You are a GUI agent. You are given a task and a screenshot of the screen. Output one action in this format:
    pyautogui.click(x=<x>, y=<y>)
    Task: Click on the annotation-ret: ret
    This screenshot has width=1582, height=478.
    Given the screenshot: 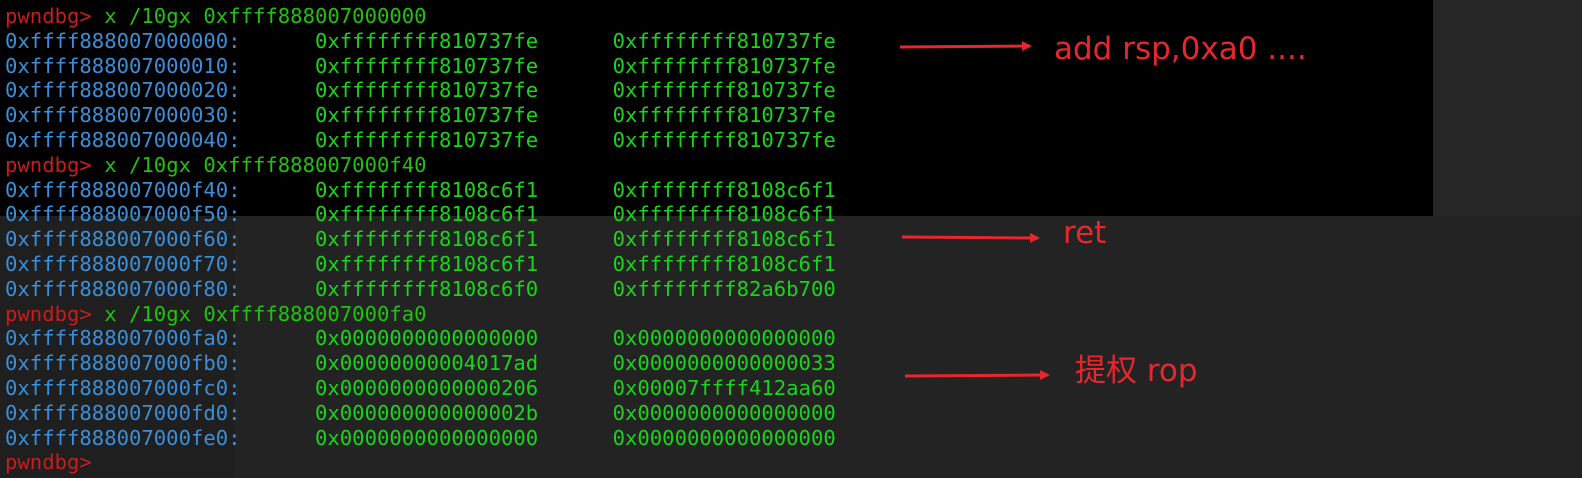 What is the action you would take?
    pyautogui.click(x=1085, y=233)
    